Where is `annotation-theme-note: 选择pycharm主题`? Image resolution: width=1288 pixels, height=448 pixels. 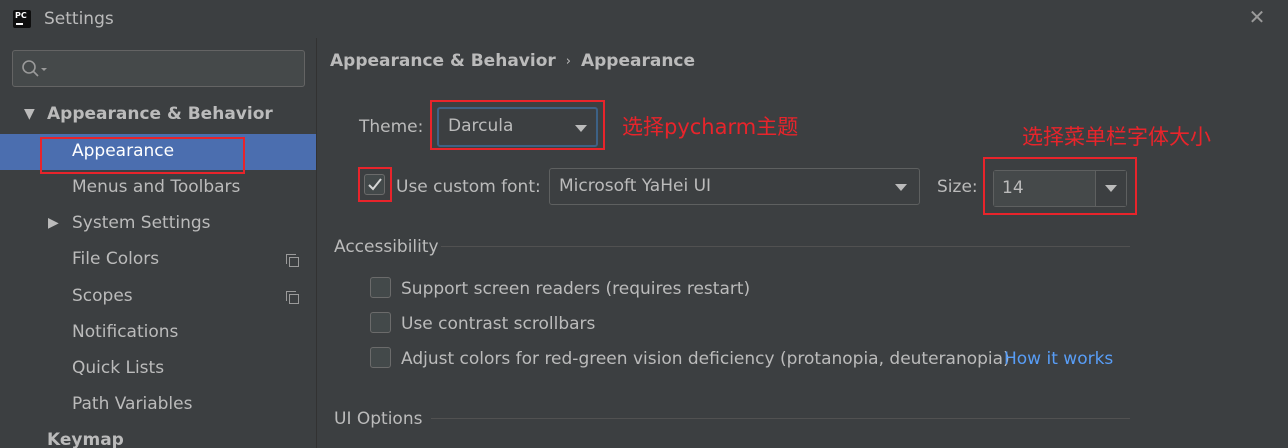 annotation-theme-note: 选择pycharm主题 is located at coordinates (710, 127).